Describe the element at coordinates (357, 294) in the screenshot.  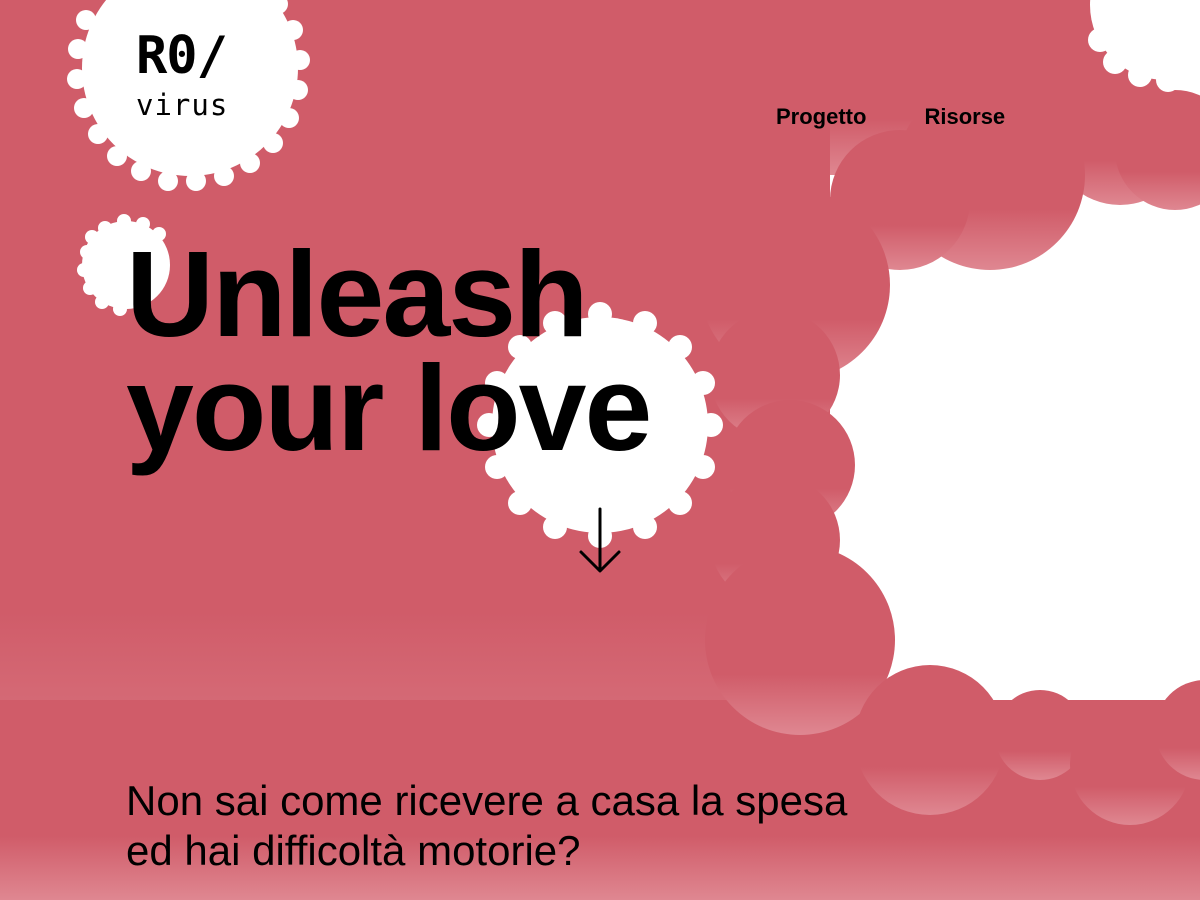
I see `hero-title-line-1: Unleash` at that location.